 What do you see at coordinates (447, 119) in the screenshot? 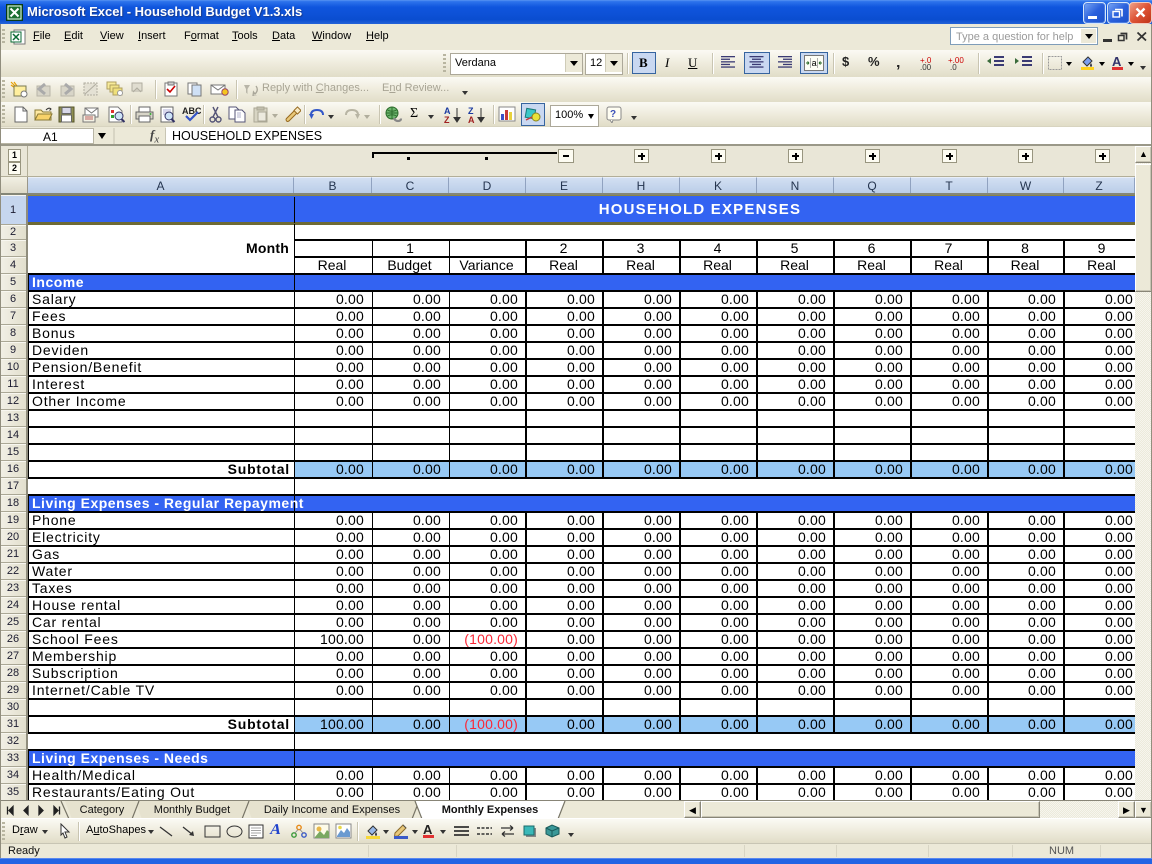
I see `svg-text: Z` at bounding box center [447, 119].